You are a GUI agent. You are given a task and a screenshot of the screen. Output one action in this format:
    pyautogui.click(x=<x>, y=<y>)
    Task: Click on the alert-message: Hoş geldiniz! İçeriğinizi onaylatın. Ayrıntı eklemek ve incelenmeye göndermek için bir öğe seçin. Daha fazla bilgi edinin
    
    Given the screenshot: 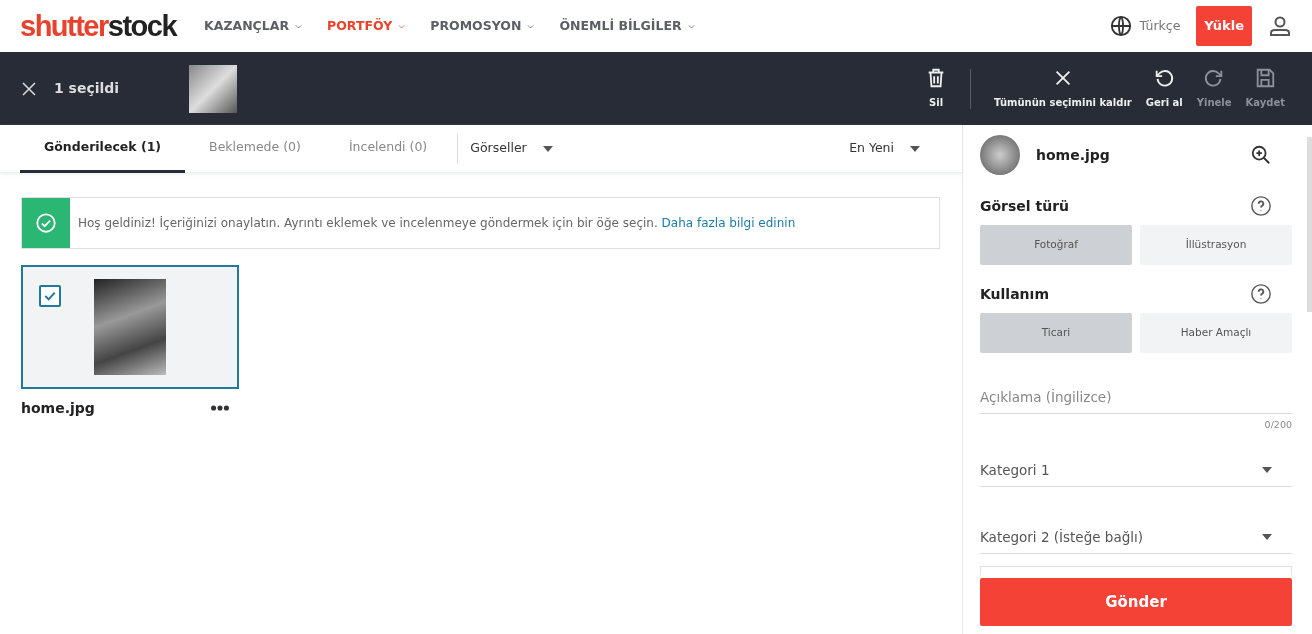 What is the action you would take?
    pyautogui.click(x=437, y=223)
    